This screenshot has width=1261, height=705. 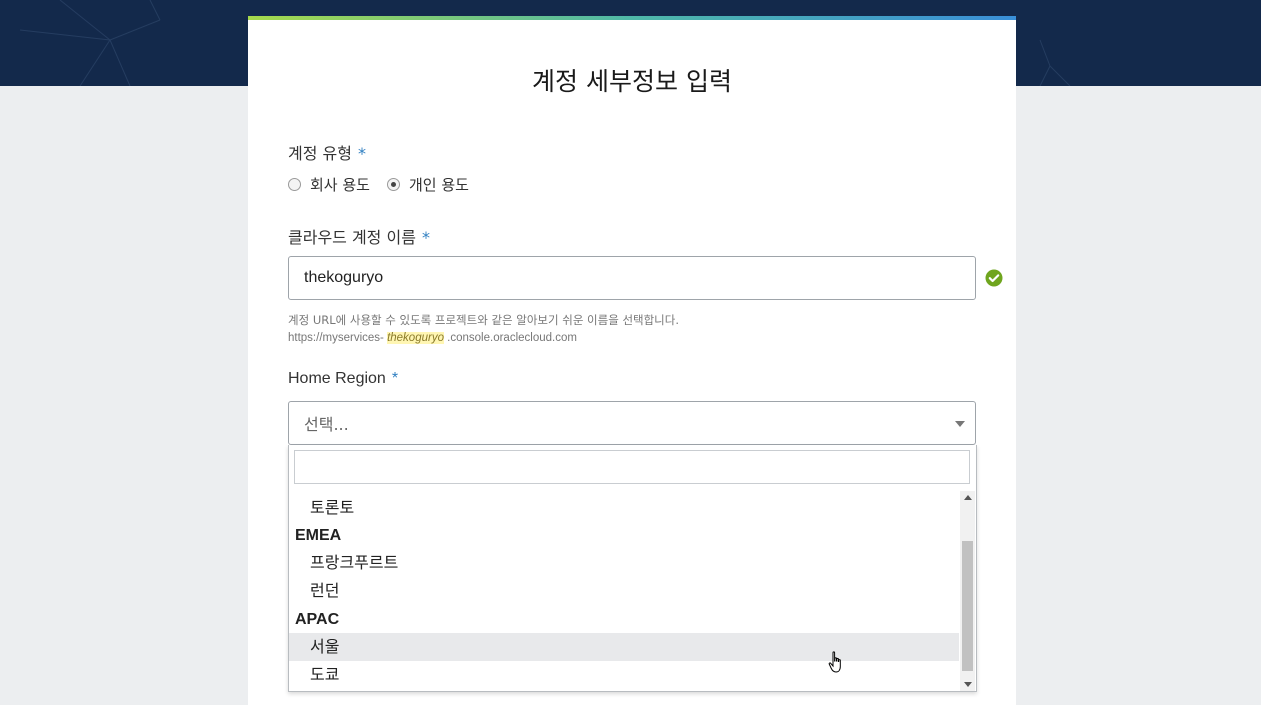 I want to click on scroll-down-icon, so click(x=968, y=684).